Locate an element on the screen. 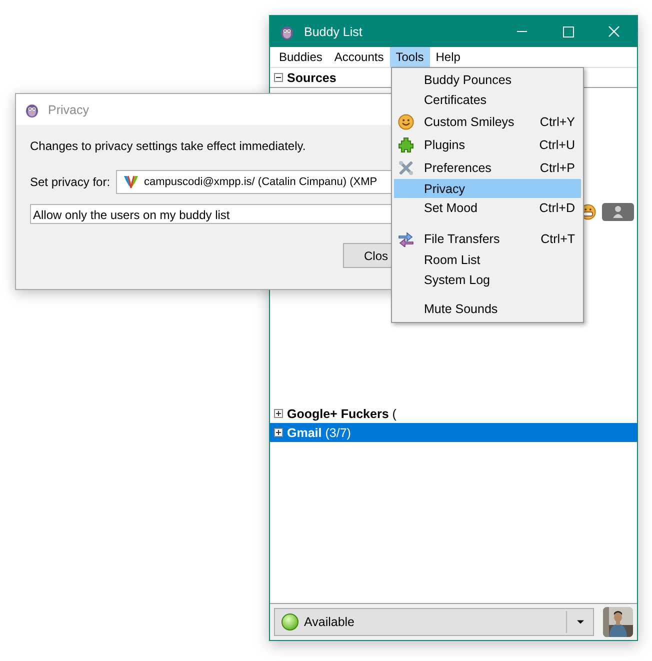 This screenshot has height=661, width=652. menu-item: Buddy Pounces is located at coordinates (487, 80).